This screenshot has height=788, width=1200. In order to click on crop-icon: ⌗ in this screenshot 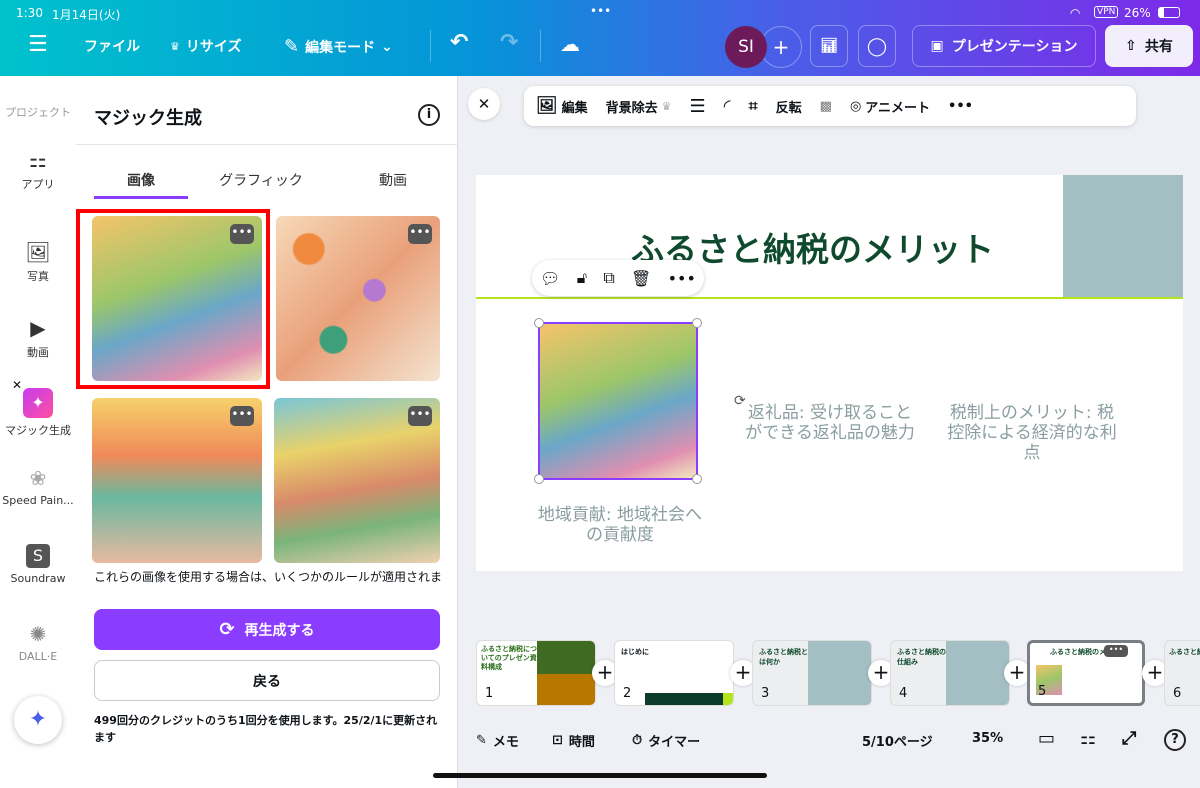, I will do `click(753, 106)`.